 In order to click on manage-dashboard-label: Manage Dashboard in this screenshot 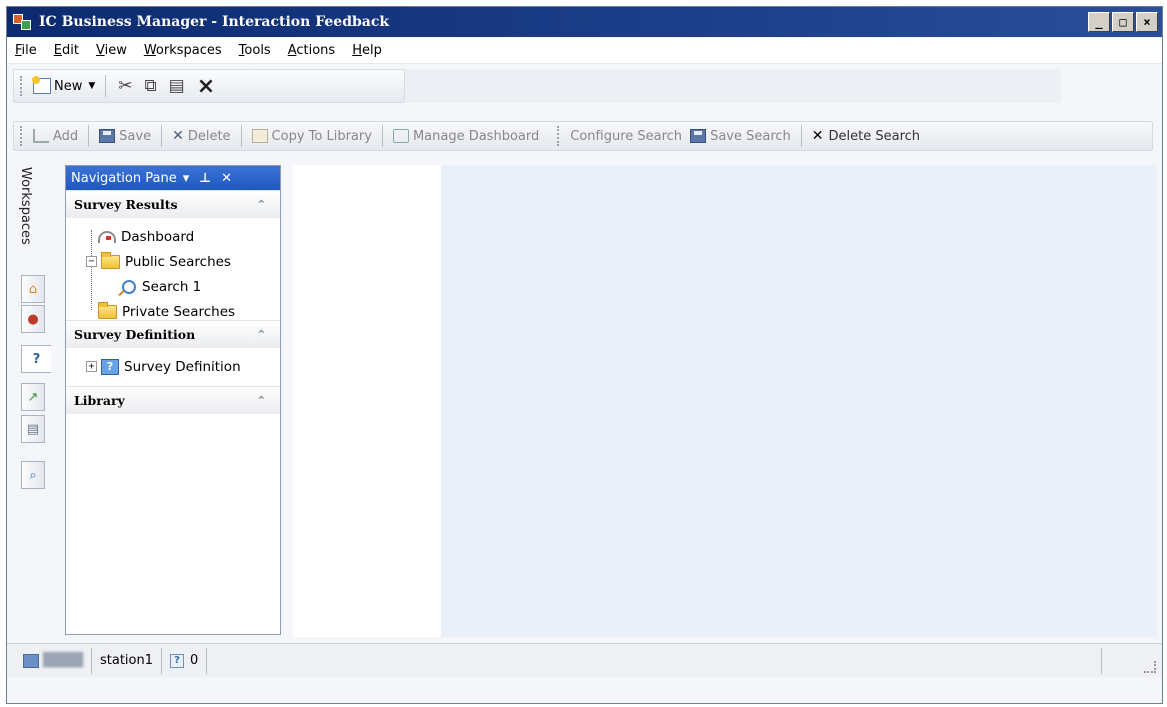, I will do `click(476, 136)`.